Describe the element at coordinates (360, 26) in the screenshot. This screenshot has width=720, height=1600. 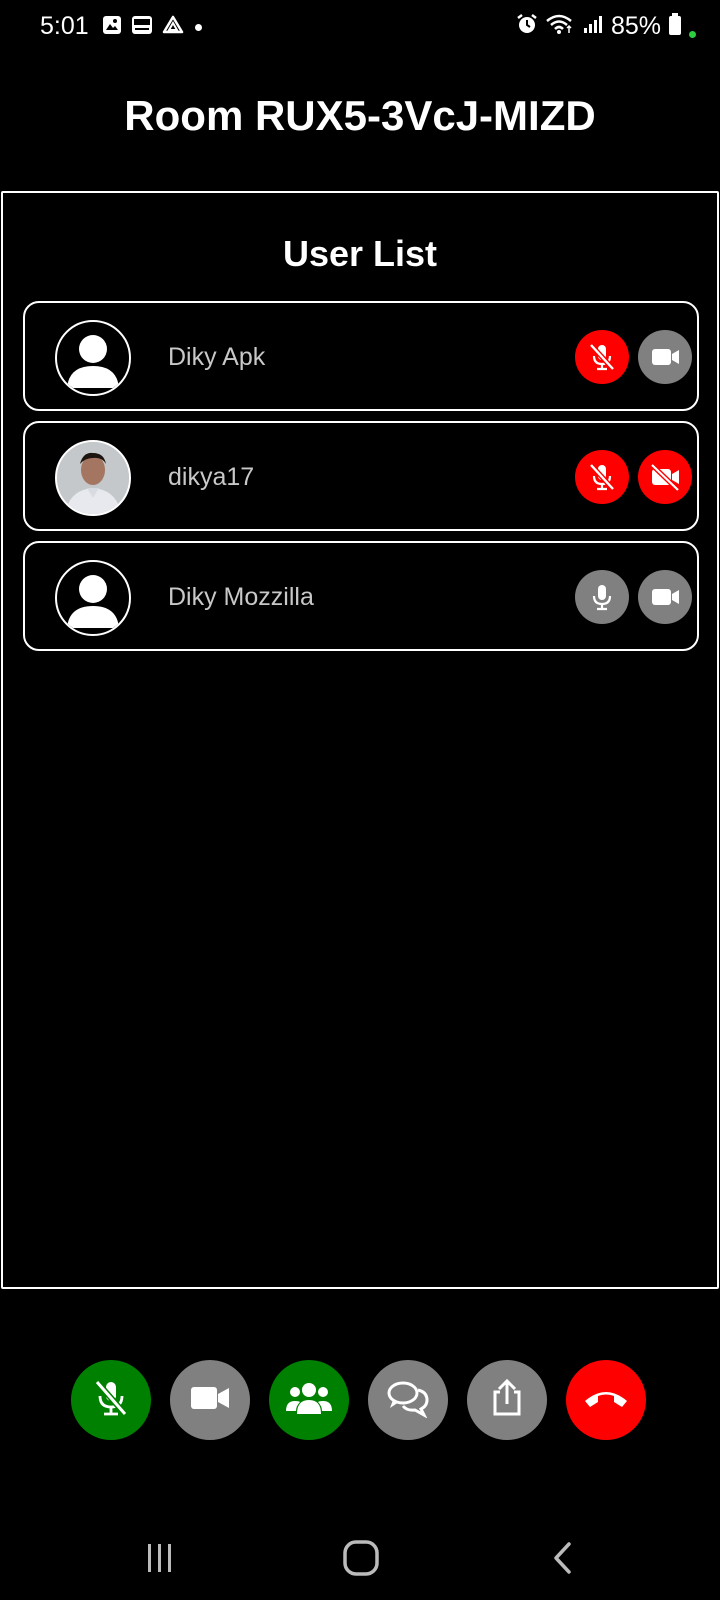
I see `status-bar: 5:01 85%` at that location.